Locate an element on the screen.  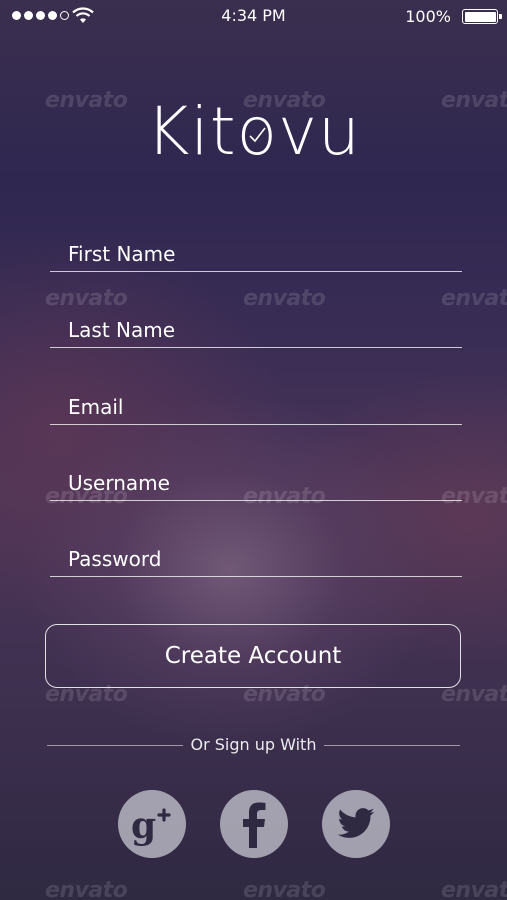
google-plus-button: g is located at coordinates (152, 824).